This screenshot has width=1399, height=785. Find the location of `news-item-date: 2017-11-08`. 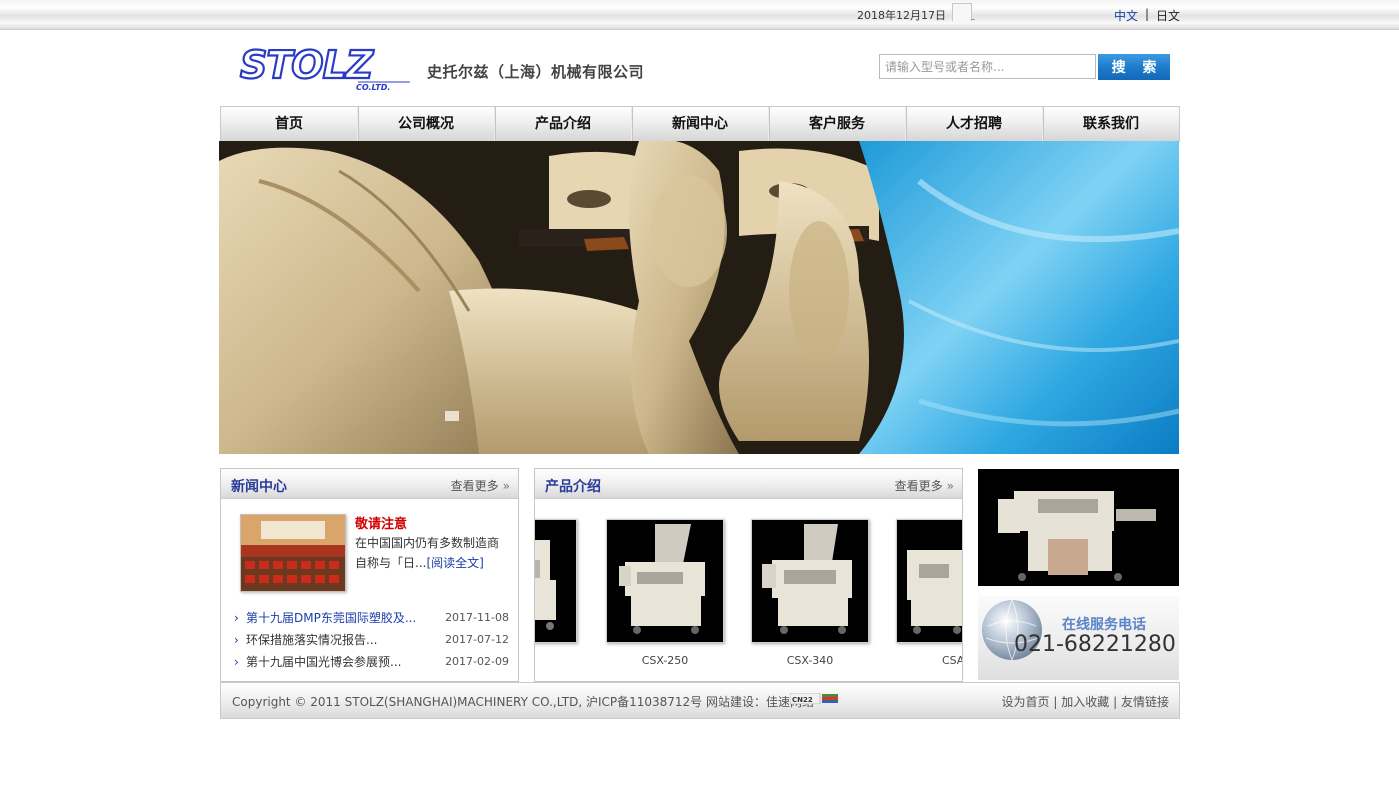

news-item-date: 2017-11-08 is located at coordinates (477, 617).